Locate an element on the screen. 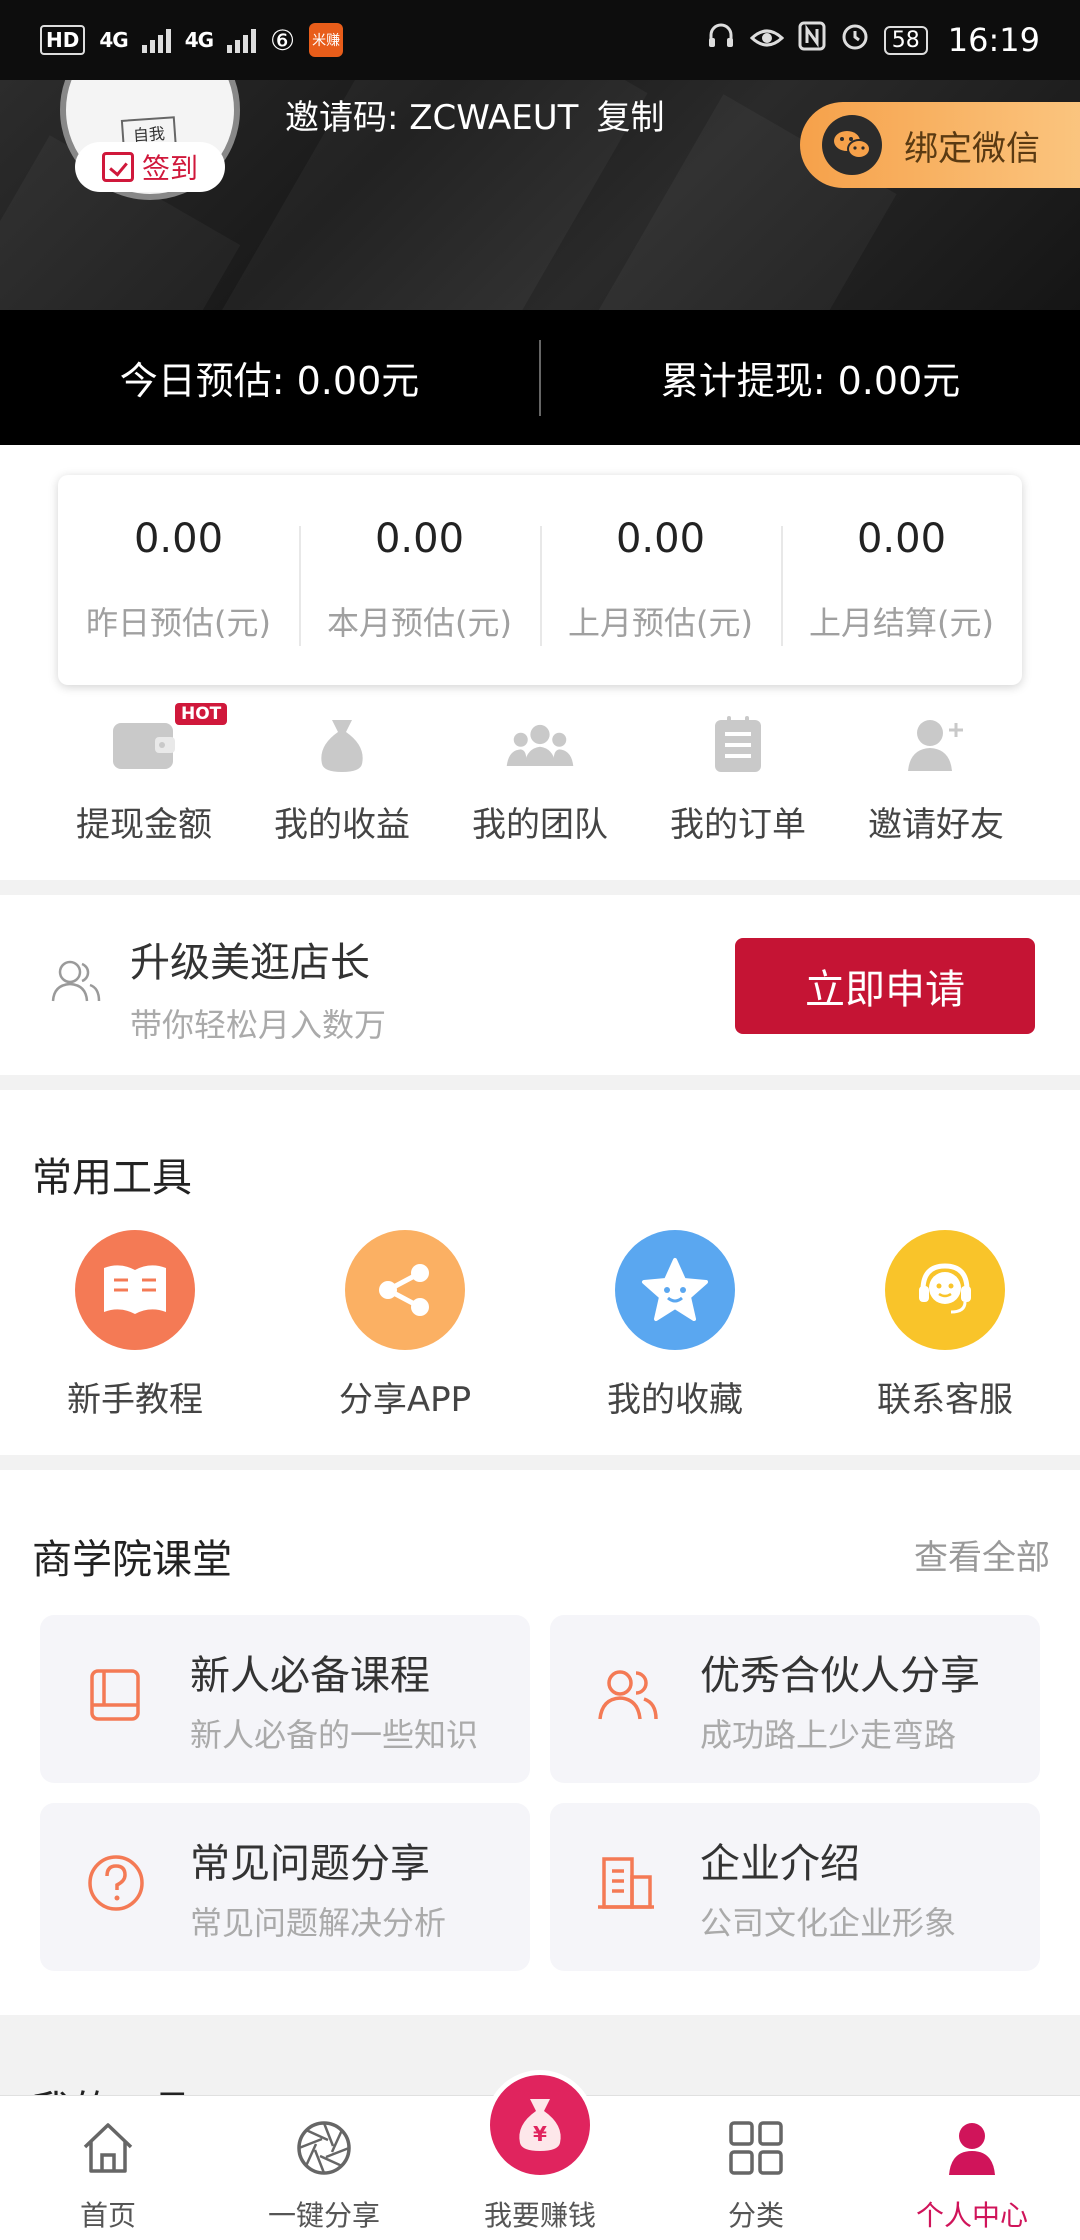 This screenshot has height=2240, width=1080. nav-earn-money: ¥ 我要赚钱 is located at coordinates (540, 2155).